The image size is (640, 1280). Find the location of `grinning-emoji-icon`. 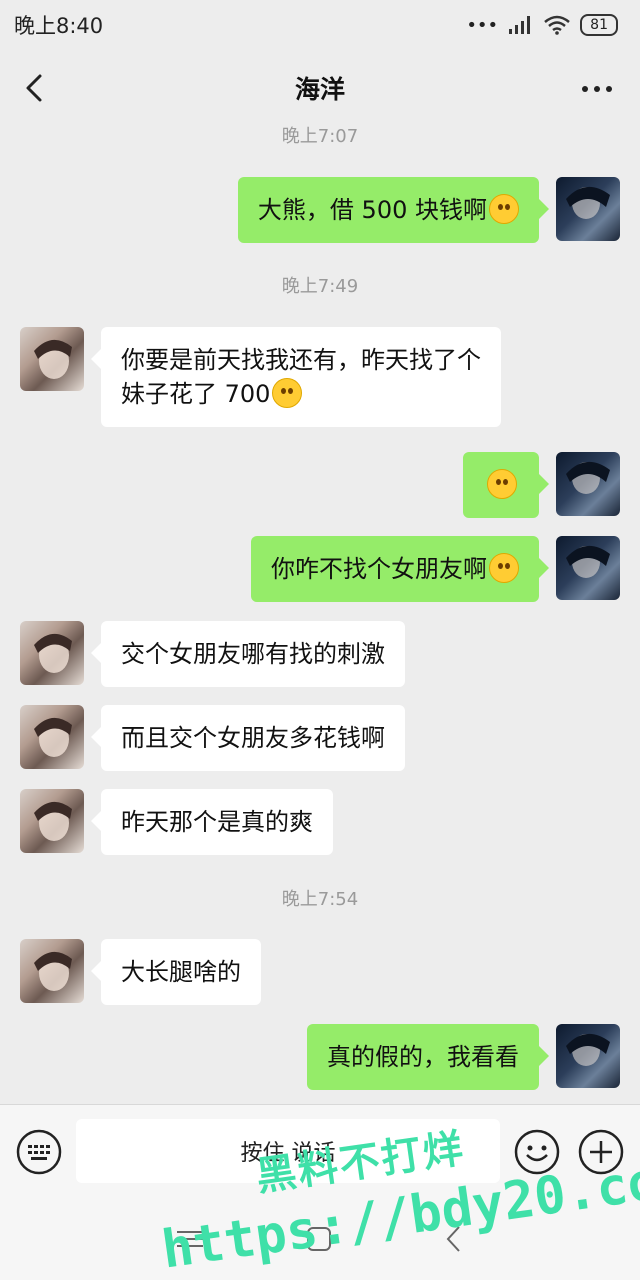

grinning-emoji-icon is located at coordinates (287, 393).